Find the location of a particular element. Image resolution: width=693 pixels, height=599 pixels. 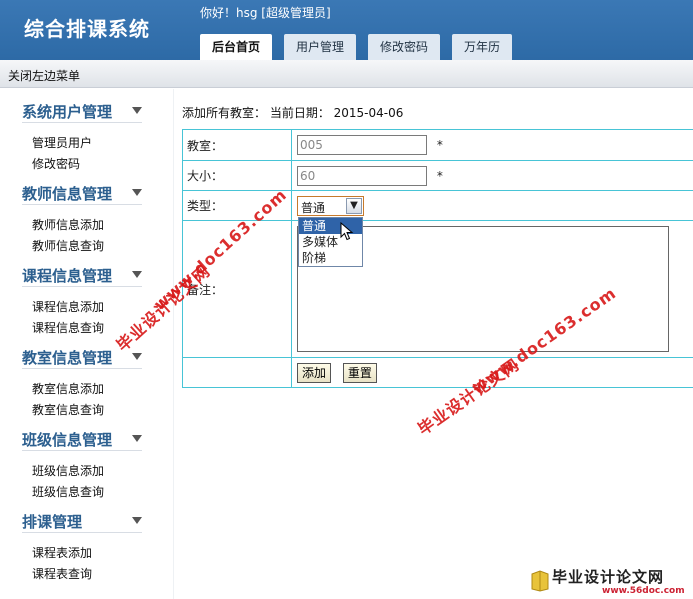

sidebar-section-title: 教师信息管理 is located at coordinates (67, 194).